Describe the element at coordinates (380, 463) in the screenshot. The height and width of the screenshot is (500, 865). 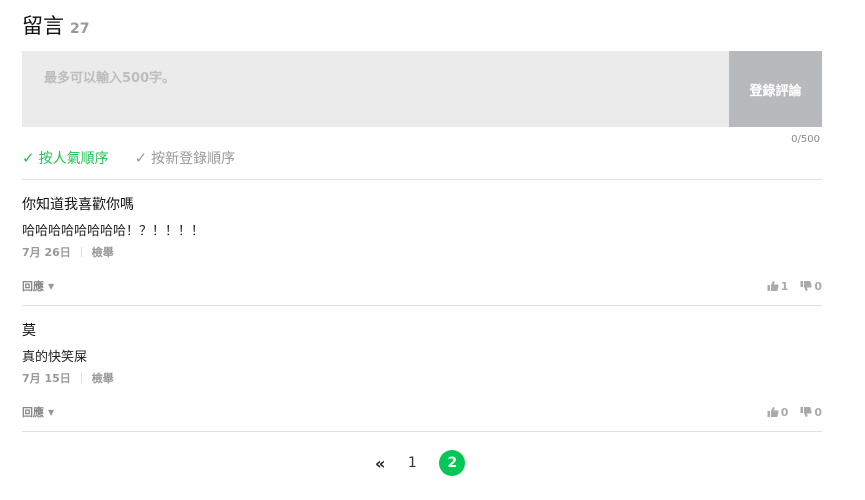
I see `first-page-button: «` at that location.